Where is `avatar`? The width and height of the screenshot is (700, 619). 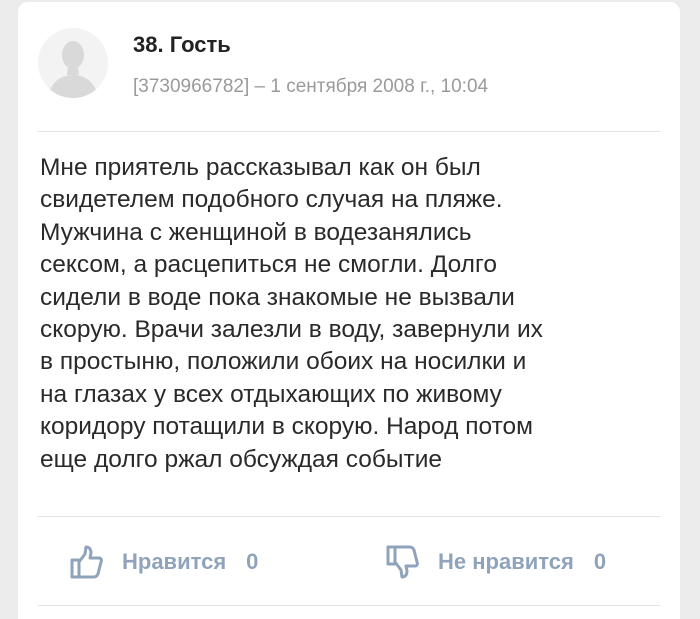 avatar is located at coordinates (73, 63).